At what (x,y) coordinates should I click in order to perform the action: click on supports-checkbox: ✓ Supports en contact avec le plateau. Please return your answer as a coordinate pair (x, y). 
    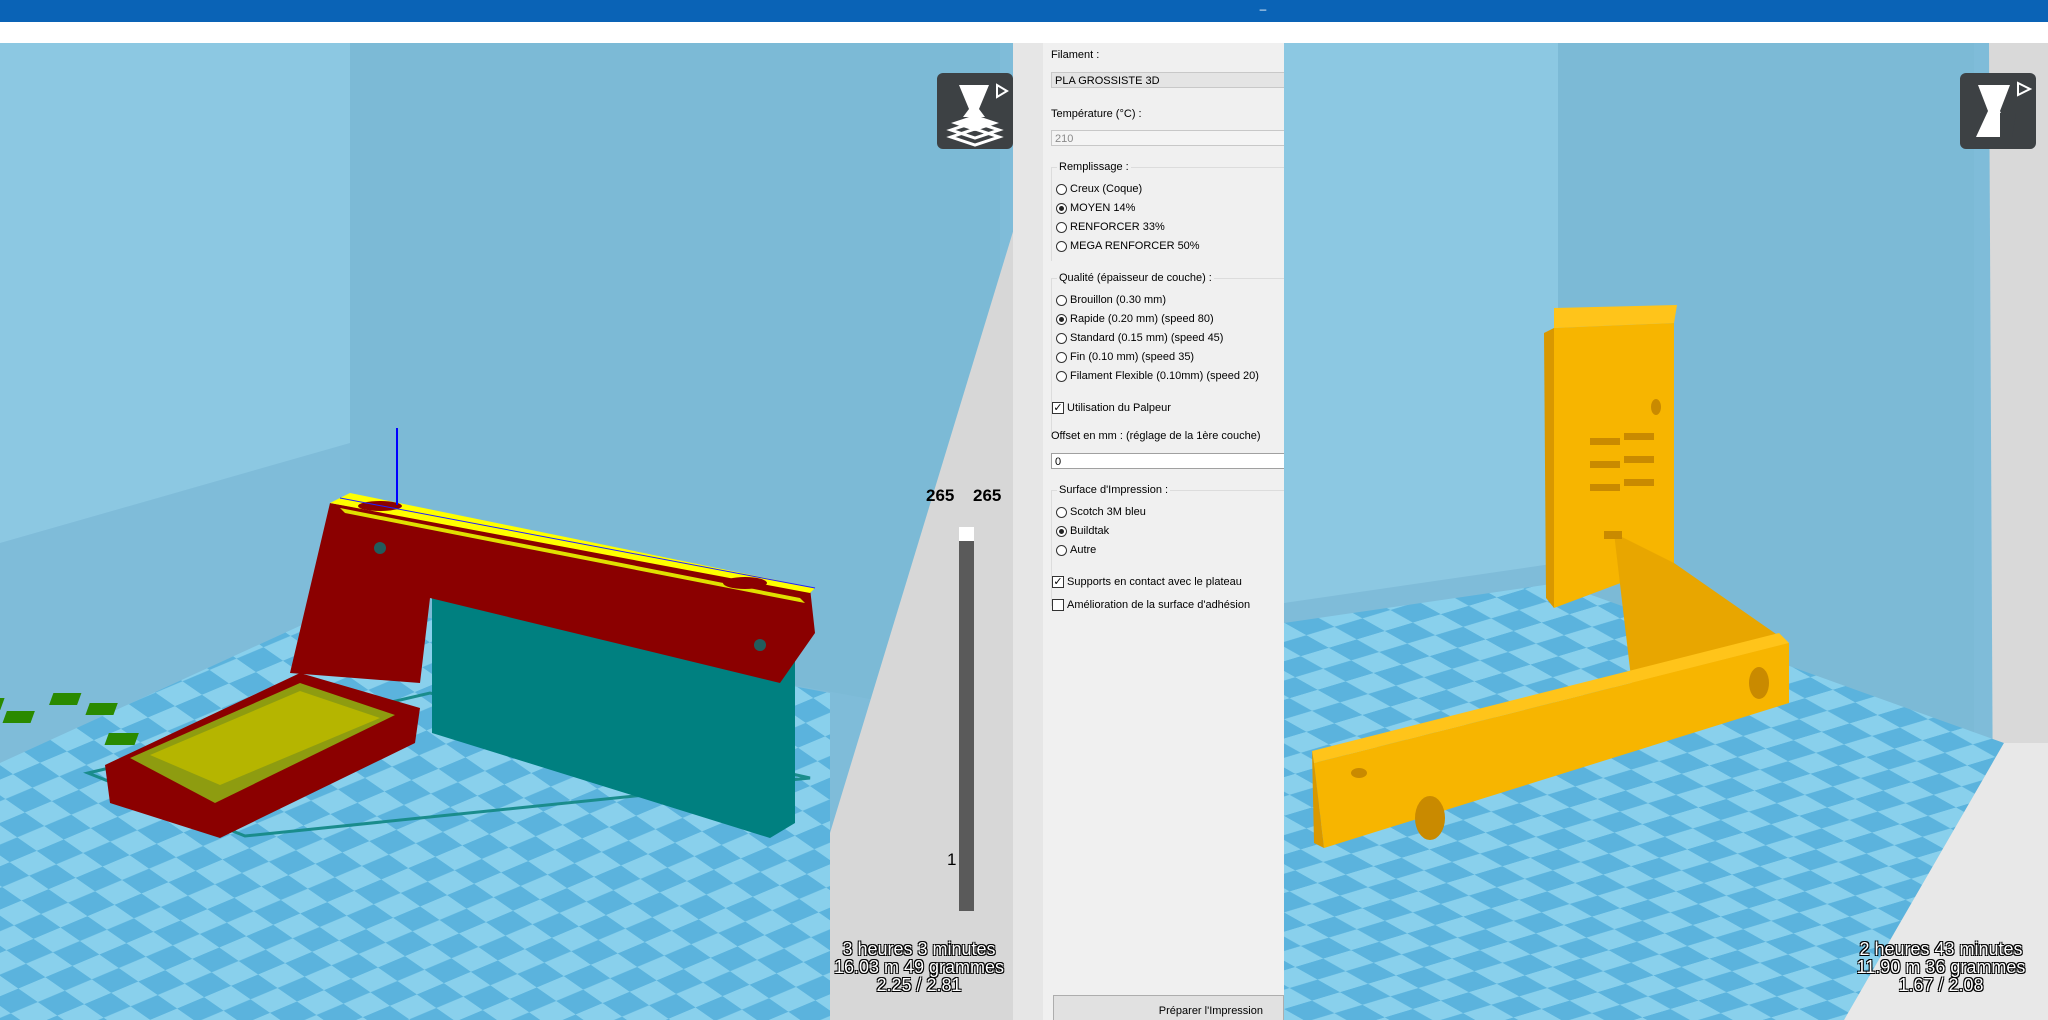
    Looking at the image, I should click on (1147, 582).